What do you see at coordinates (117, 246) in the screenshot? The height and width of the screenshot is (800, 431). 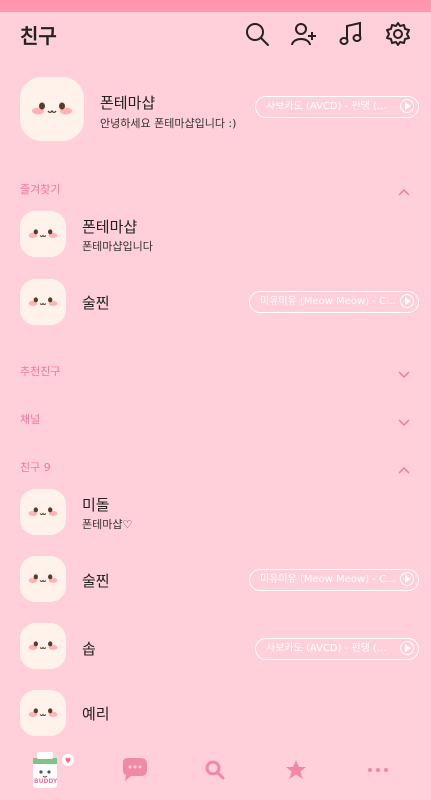 I see `favorite-status: 폰테마샵입니다` at bounding box center [117, 246].